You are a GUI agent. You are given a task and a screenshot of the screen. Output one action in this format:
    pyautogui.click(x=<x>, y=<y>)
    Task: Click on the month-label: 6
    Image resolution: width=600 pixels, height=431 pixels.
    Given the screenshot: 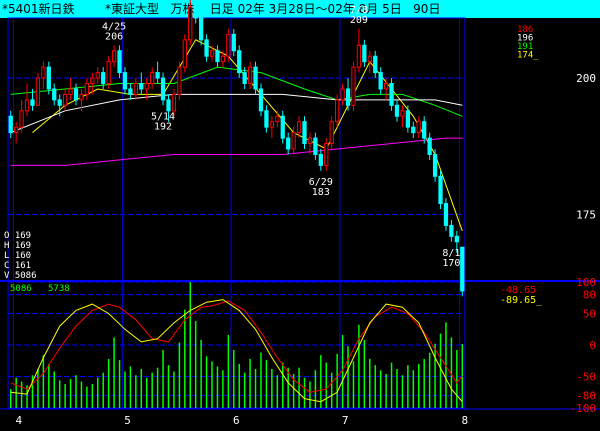 What is the action you would take?
    pyautogui.click(x=236, y=420)
    